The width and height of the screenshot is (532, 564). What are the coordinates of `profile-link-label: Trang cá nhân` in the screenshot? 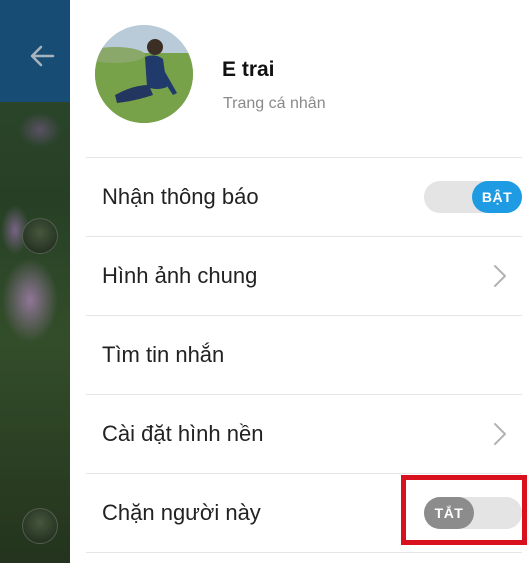 It's located at (274, 104).